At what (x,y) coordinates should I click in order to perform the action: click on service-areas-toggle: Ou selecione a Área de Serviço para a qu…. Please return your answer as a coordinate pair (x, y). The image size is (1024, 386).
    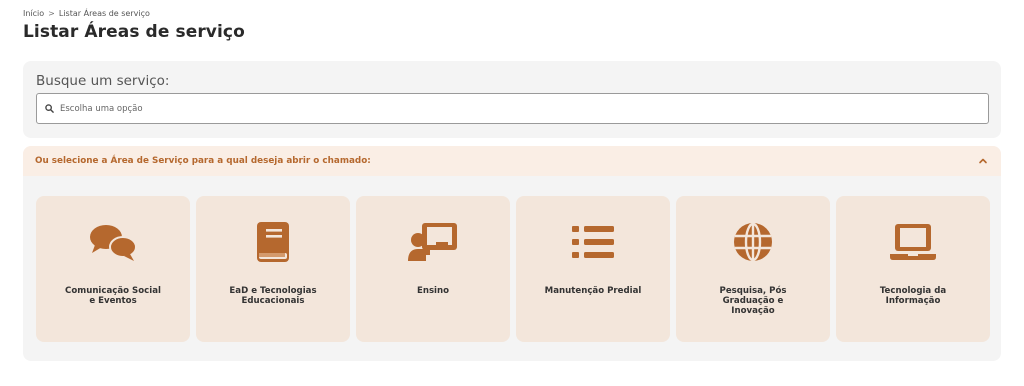
    Looking at the image, I should click on (512, 161).